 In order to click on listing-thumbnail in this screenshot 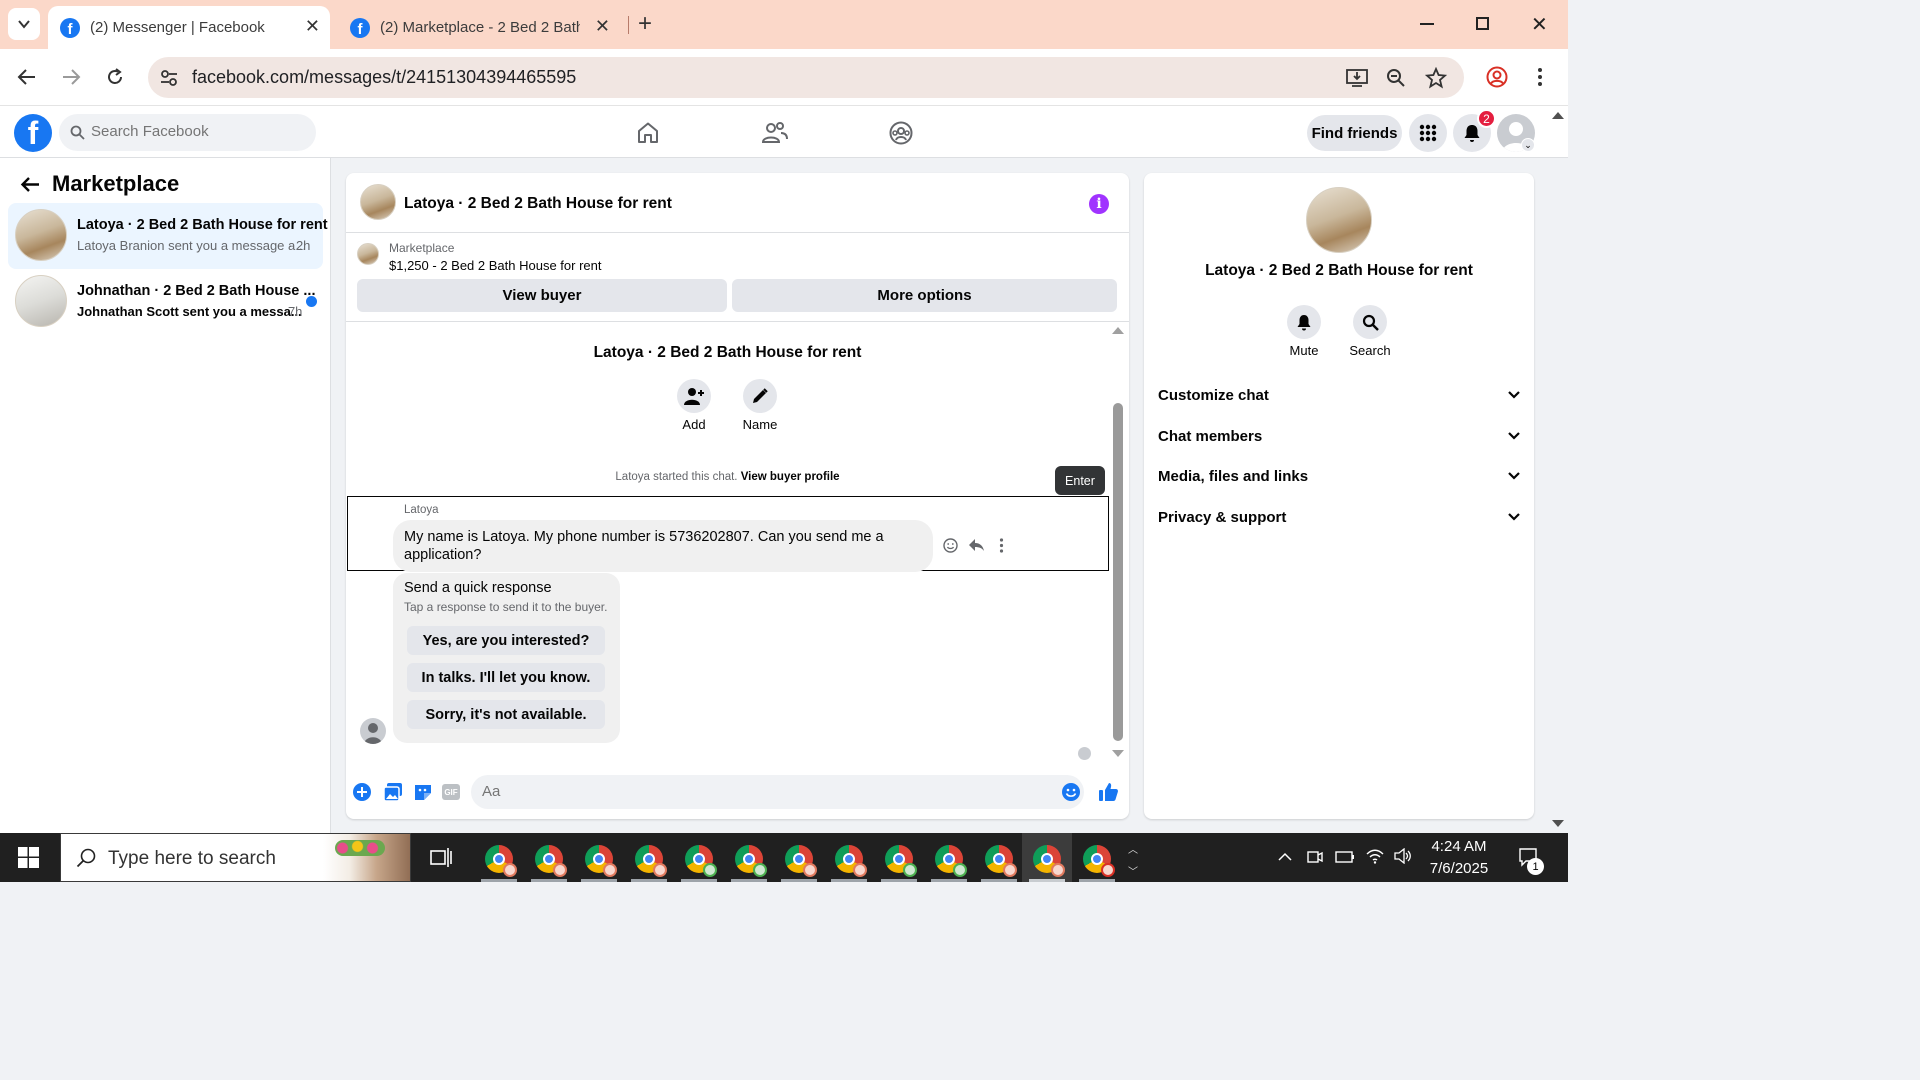, I will do `click(41, 235)`.